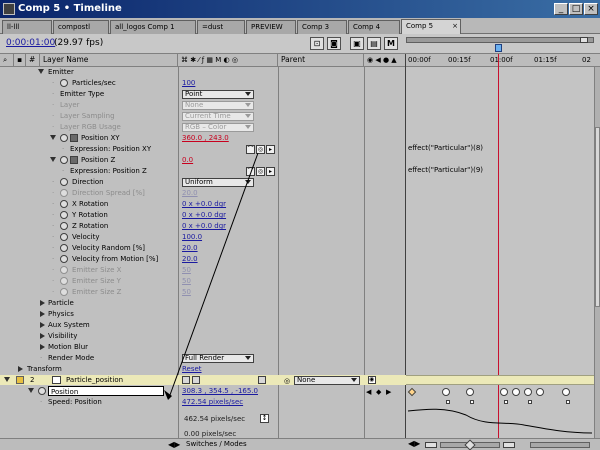 The height and width of the screenshot is (450, 600). Describe the element at coordinates (560, 445) in the screenshot. I see `horizontal-scrollbar` at that location.